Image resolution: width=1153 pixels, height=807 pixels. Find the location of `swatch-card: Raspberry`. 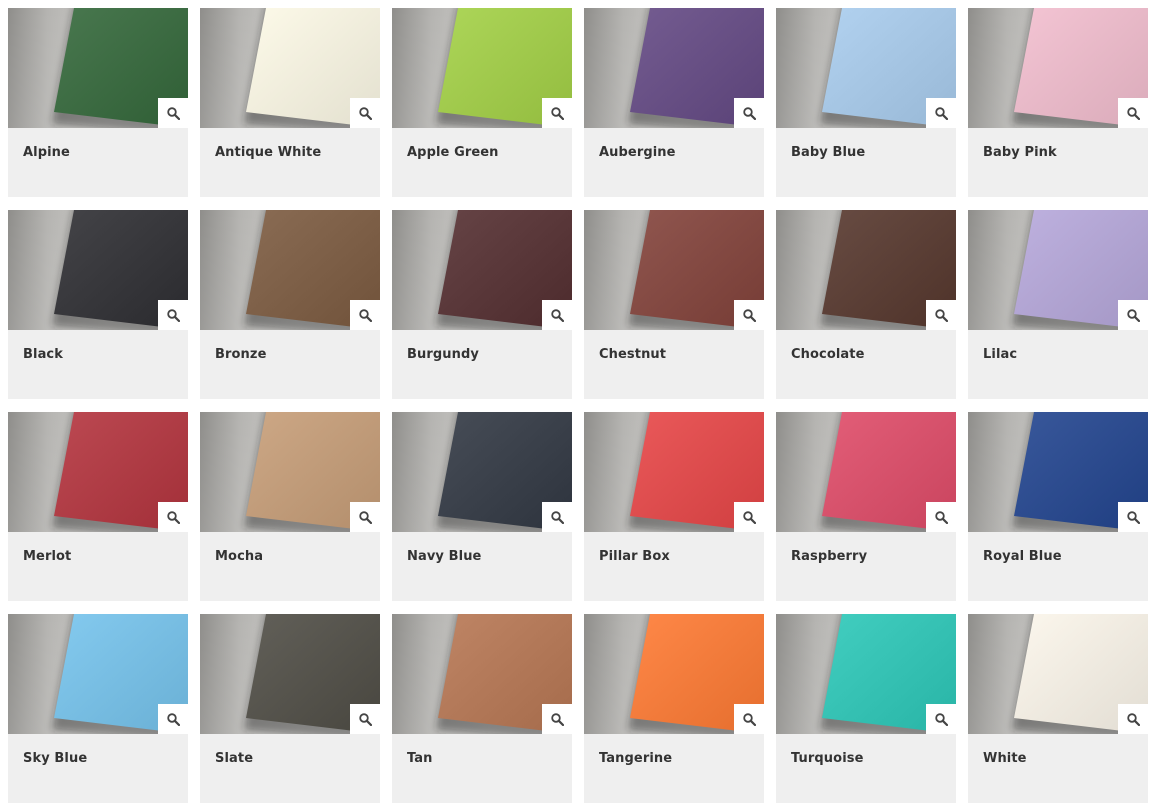

swatch-card: Raspberry is located at coordinates (866, 506).